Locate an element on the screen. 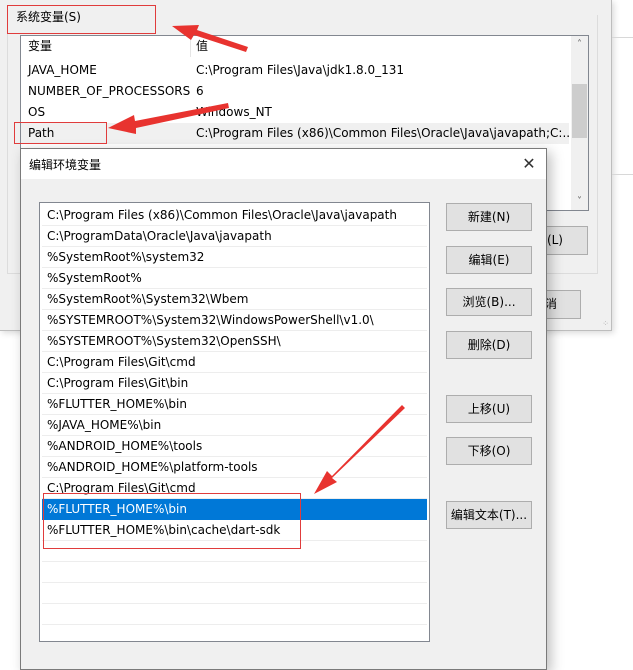  resize-grip-icon: ⁘ is located at coordinates (605, 323).